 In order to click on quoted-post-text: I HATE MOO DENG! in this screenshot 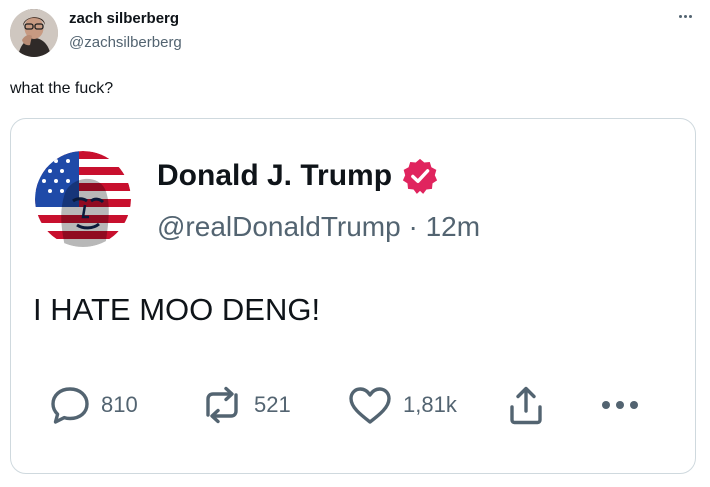, I will do `click(177, 309)`.